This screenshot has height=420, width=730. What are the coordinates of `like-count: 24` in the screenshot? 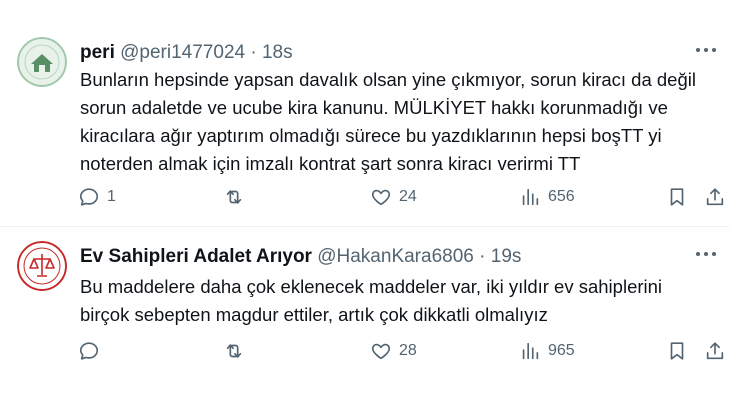 It's located at (408, 196).